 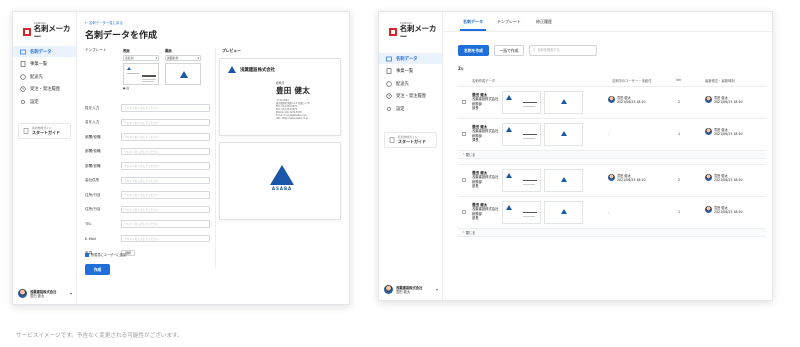 What do you see at coordinates (93, 209) in the screenshot?
I see `field-label: 住所/行目` at bounding box center [93, 209].